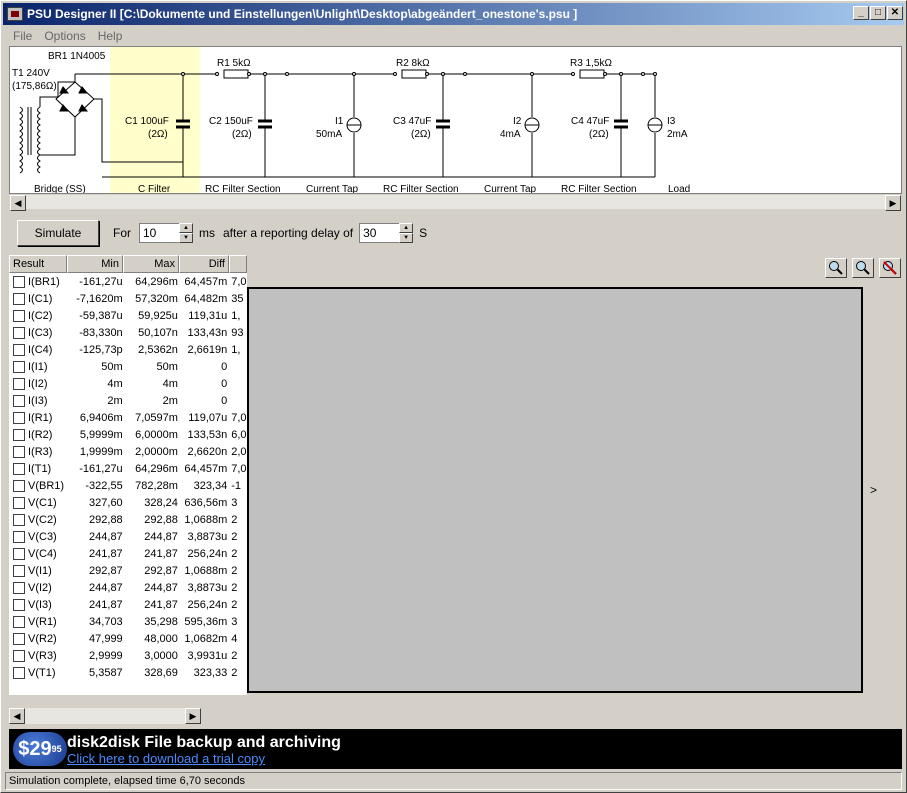  Describe the element at coordinates (592, 74) in the screenshot. I see `resistor-r3` at that location.